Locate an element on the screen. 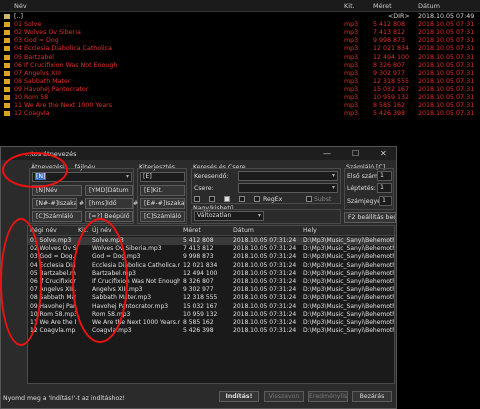 This screenshot has width=480, height=409. subst-checkbox is located at coordinates (309, 199).